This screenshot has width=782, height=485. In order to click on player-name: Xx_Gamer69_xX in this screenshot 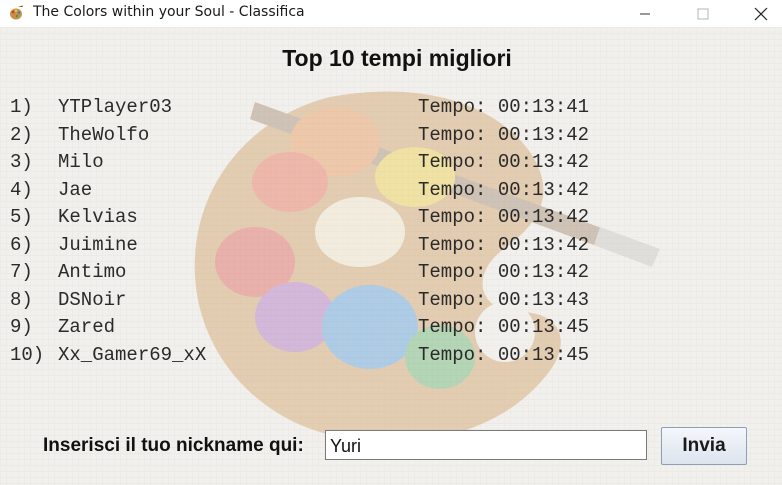, I will do `click(132, 355)`.